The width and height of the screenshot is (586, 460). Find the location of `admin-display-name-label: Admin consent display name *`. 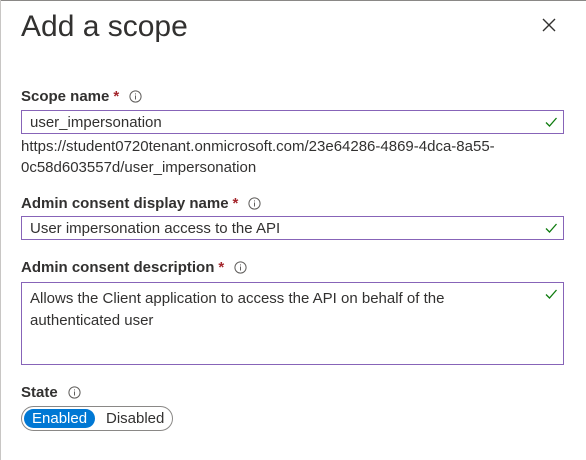

admin-display-name-label: Admin consent display name * is located at coordinates (141, 203).